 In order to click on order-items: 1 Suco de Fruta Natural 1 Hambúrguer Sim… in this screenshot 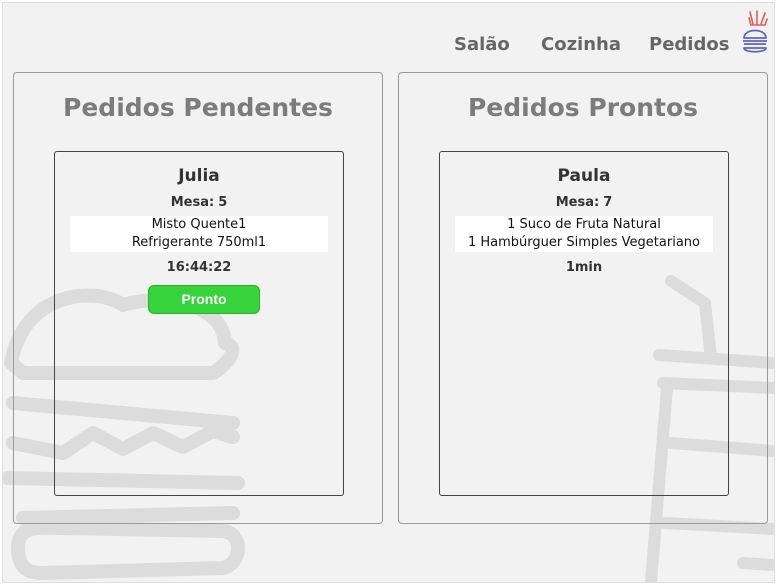, I will do `click(584, 234)`.